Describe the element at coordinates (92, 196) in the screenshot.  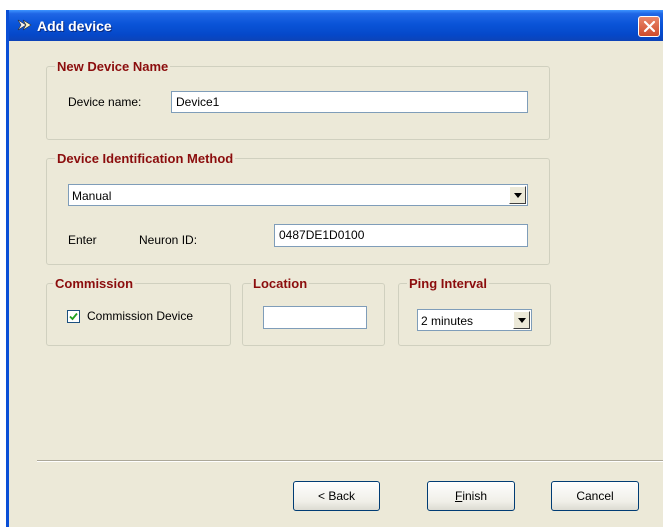
I see `identification-method-value: Manual` at that location.